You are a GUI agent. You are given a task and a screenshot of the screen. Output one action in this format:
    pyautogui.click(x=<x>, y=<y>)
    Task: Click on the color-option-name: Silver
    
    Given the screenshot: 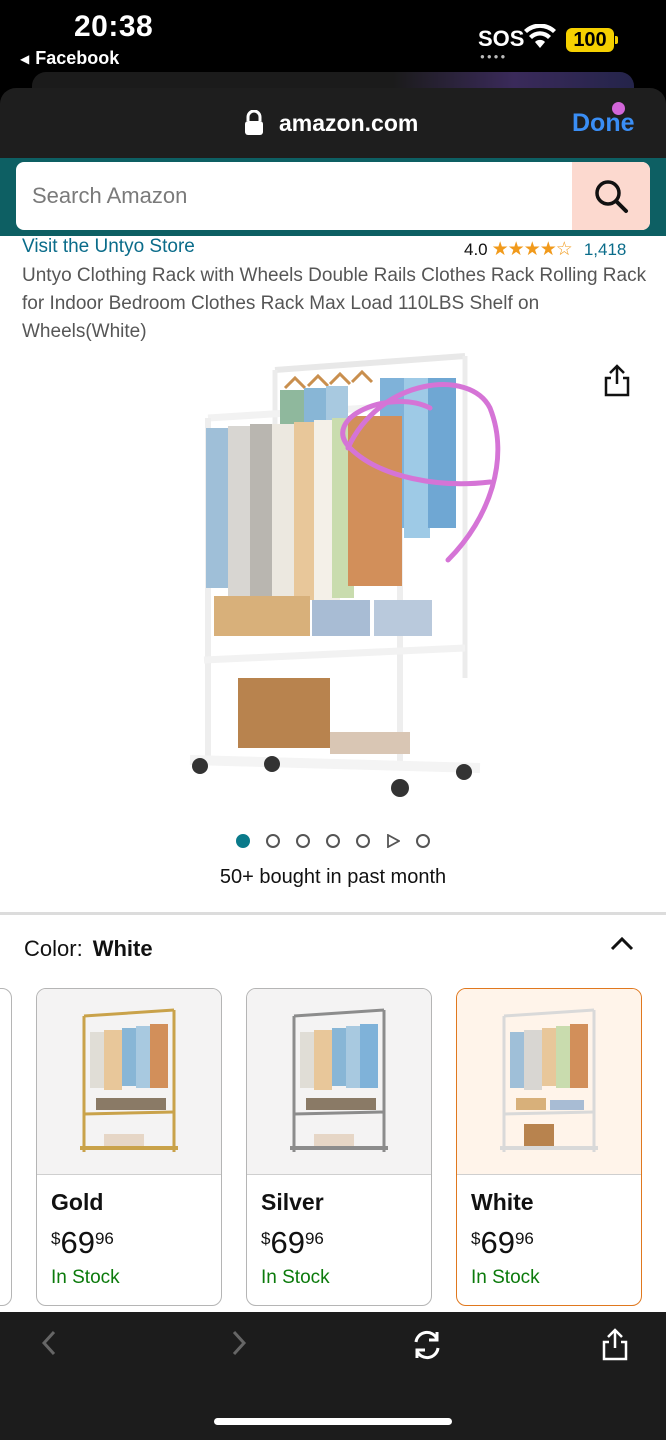 What is the action you would take?
    pyautogui.click(x=292, y=1202)
    